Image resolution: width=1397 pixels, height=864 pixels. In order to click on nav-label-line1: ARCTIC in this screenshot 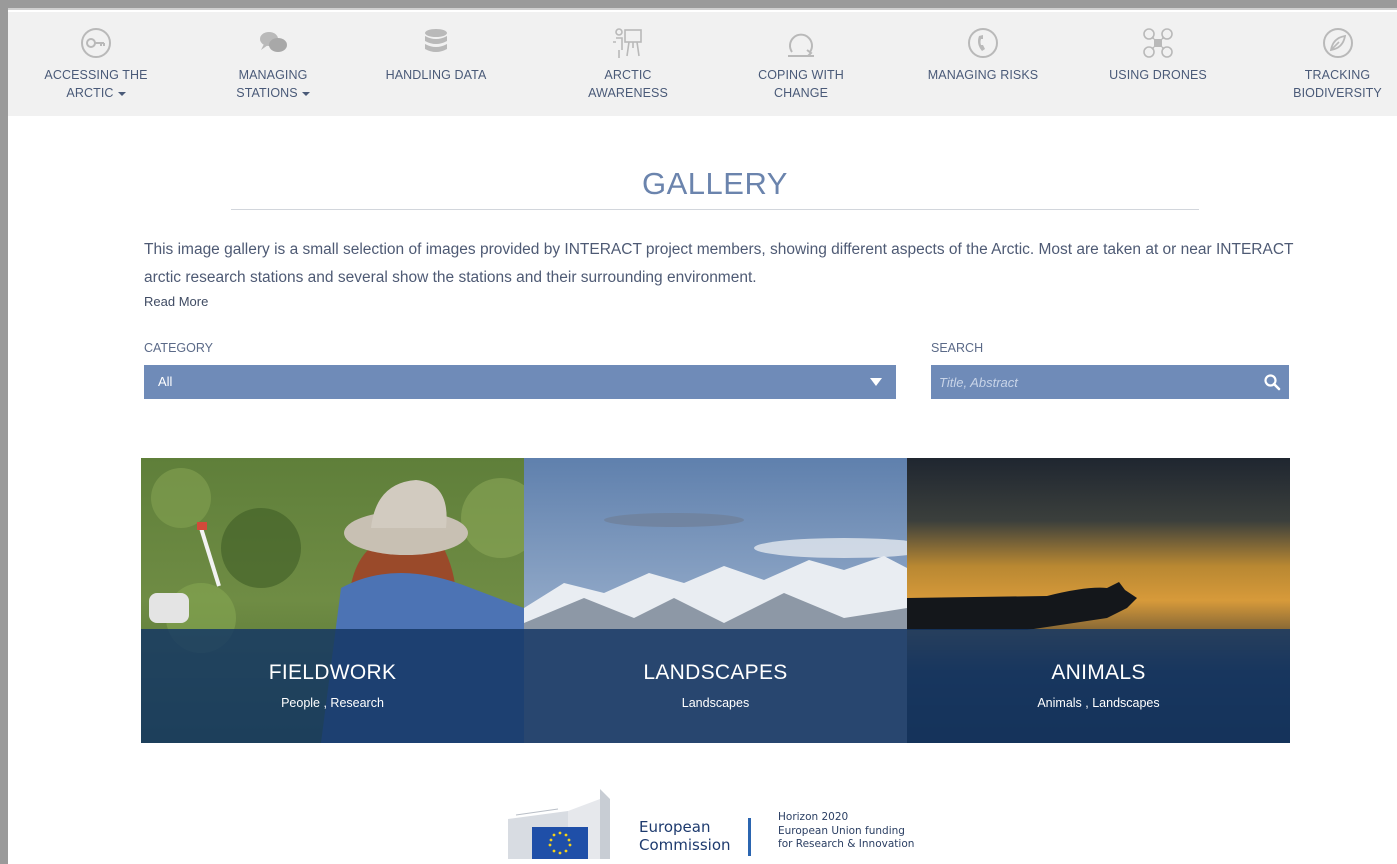, I will do `click(628, 75)`.